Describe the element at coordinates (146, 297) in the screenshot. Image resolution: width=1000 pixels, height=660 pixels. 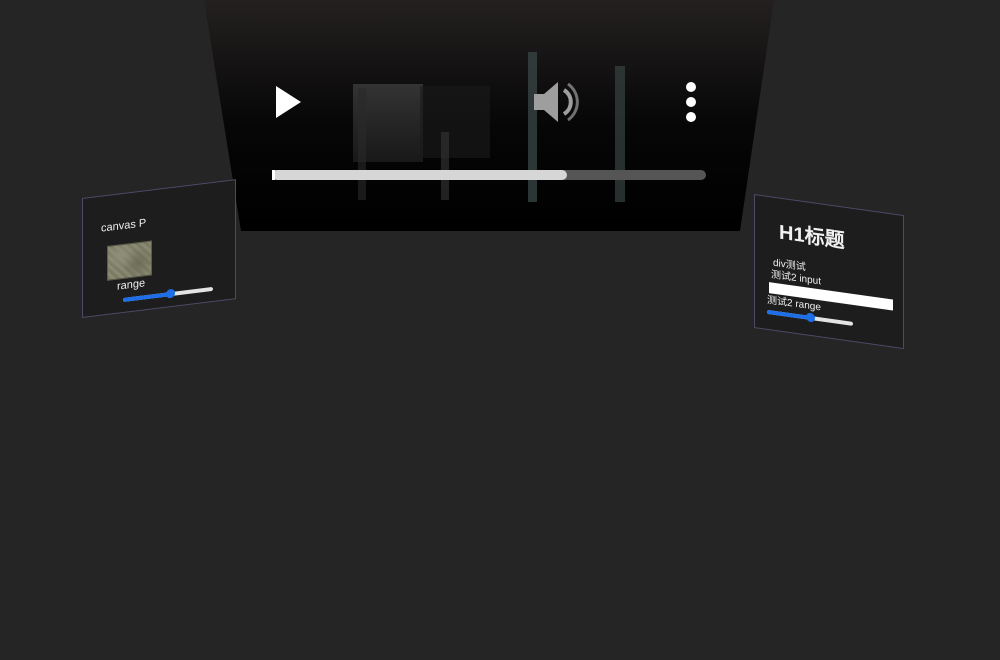
I see `range-fill` at that location.